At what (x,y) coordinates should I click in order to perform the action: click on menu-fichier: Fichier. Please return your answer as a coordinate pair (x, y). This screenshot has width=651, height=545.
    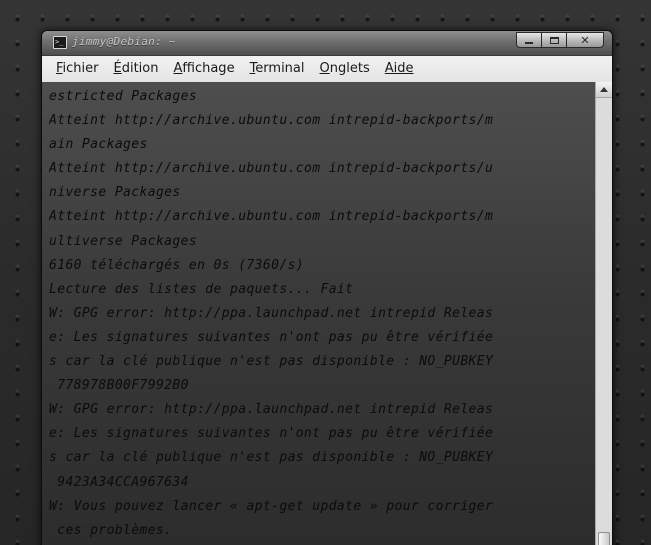
    Looking at the image, I should click on (77, 69).